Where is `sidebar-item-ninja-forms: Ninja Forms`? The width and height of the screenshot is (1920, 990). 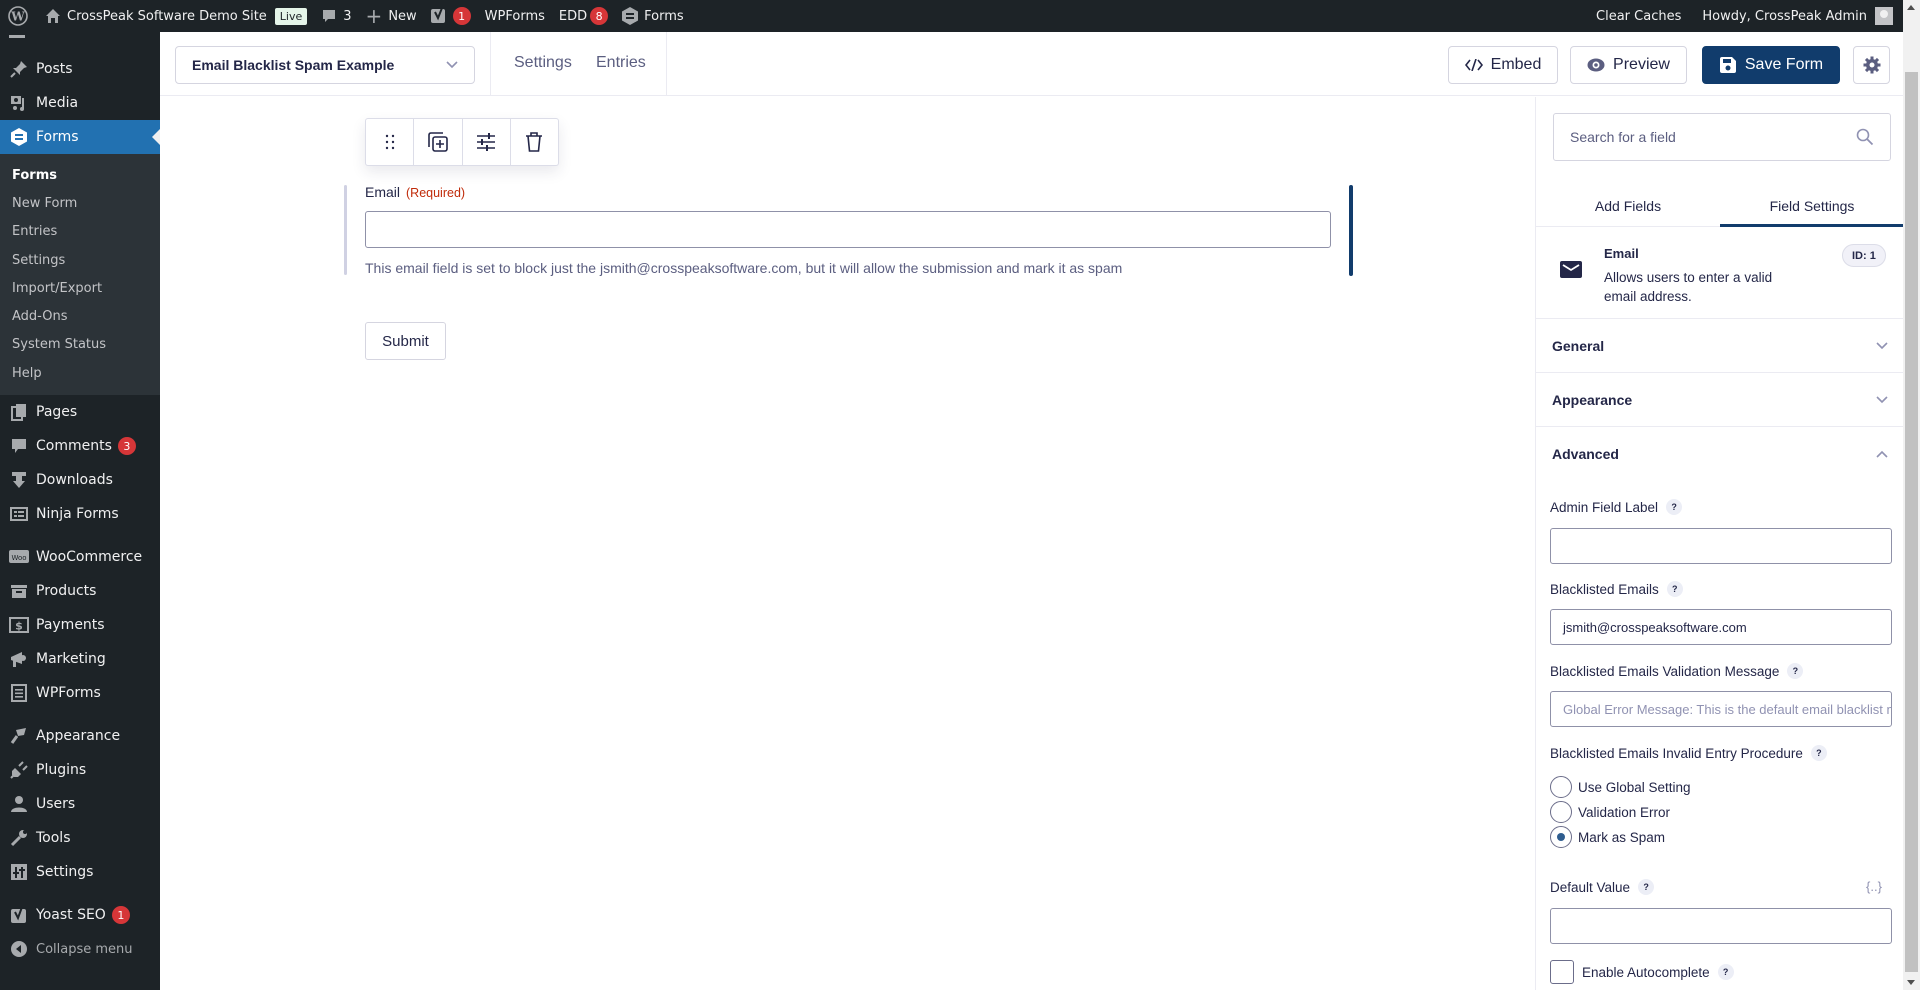
sidebar-item-ninja-forms: Ninja Forms is located at coordinates (80, 514).